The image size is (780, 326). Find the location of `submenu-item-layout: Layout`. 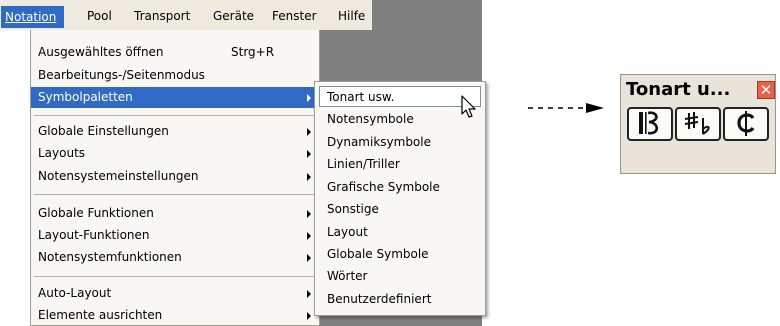

submenu-item-layout: Layout is located at coordinates (400, 232).